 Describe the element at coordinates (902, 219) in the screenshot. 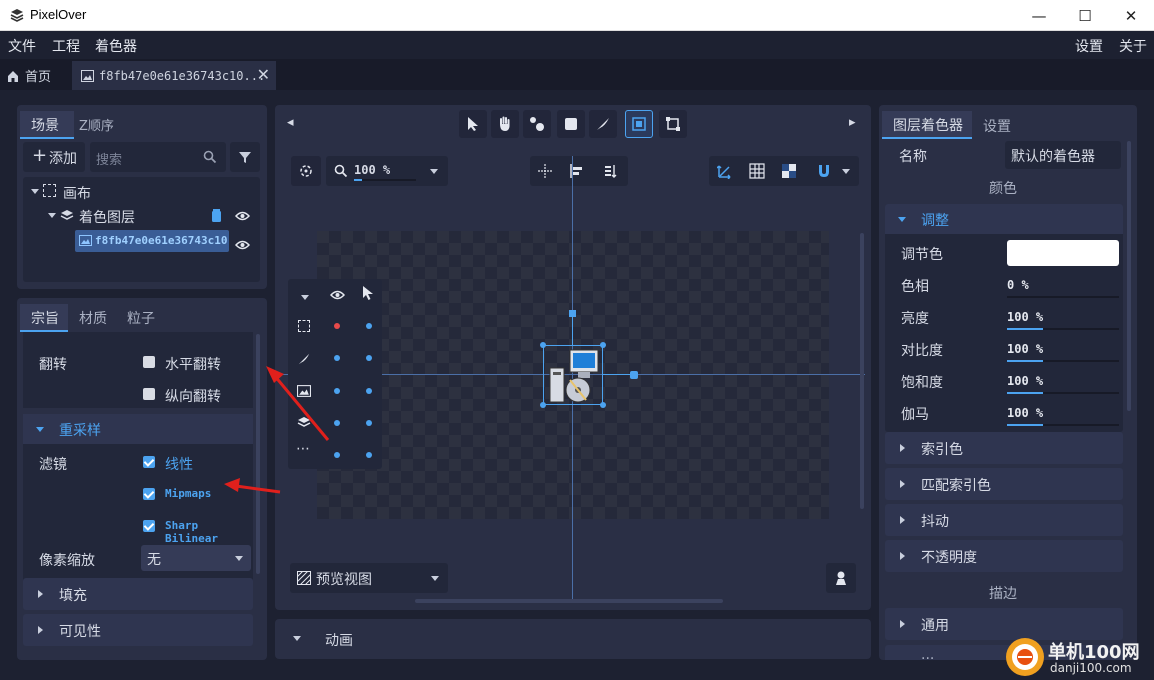

I see `collapse-arrow-icon` at that location.